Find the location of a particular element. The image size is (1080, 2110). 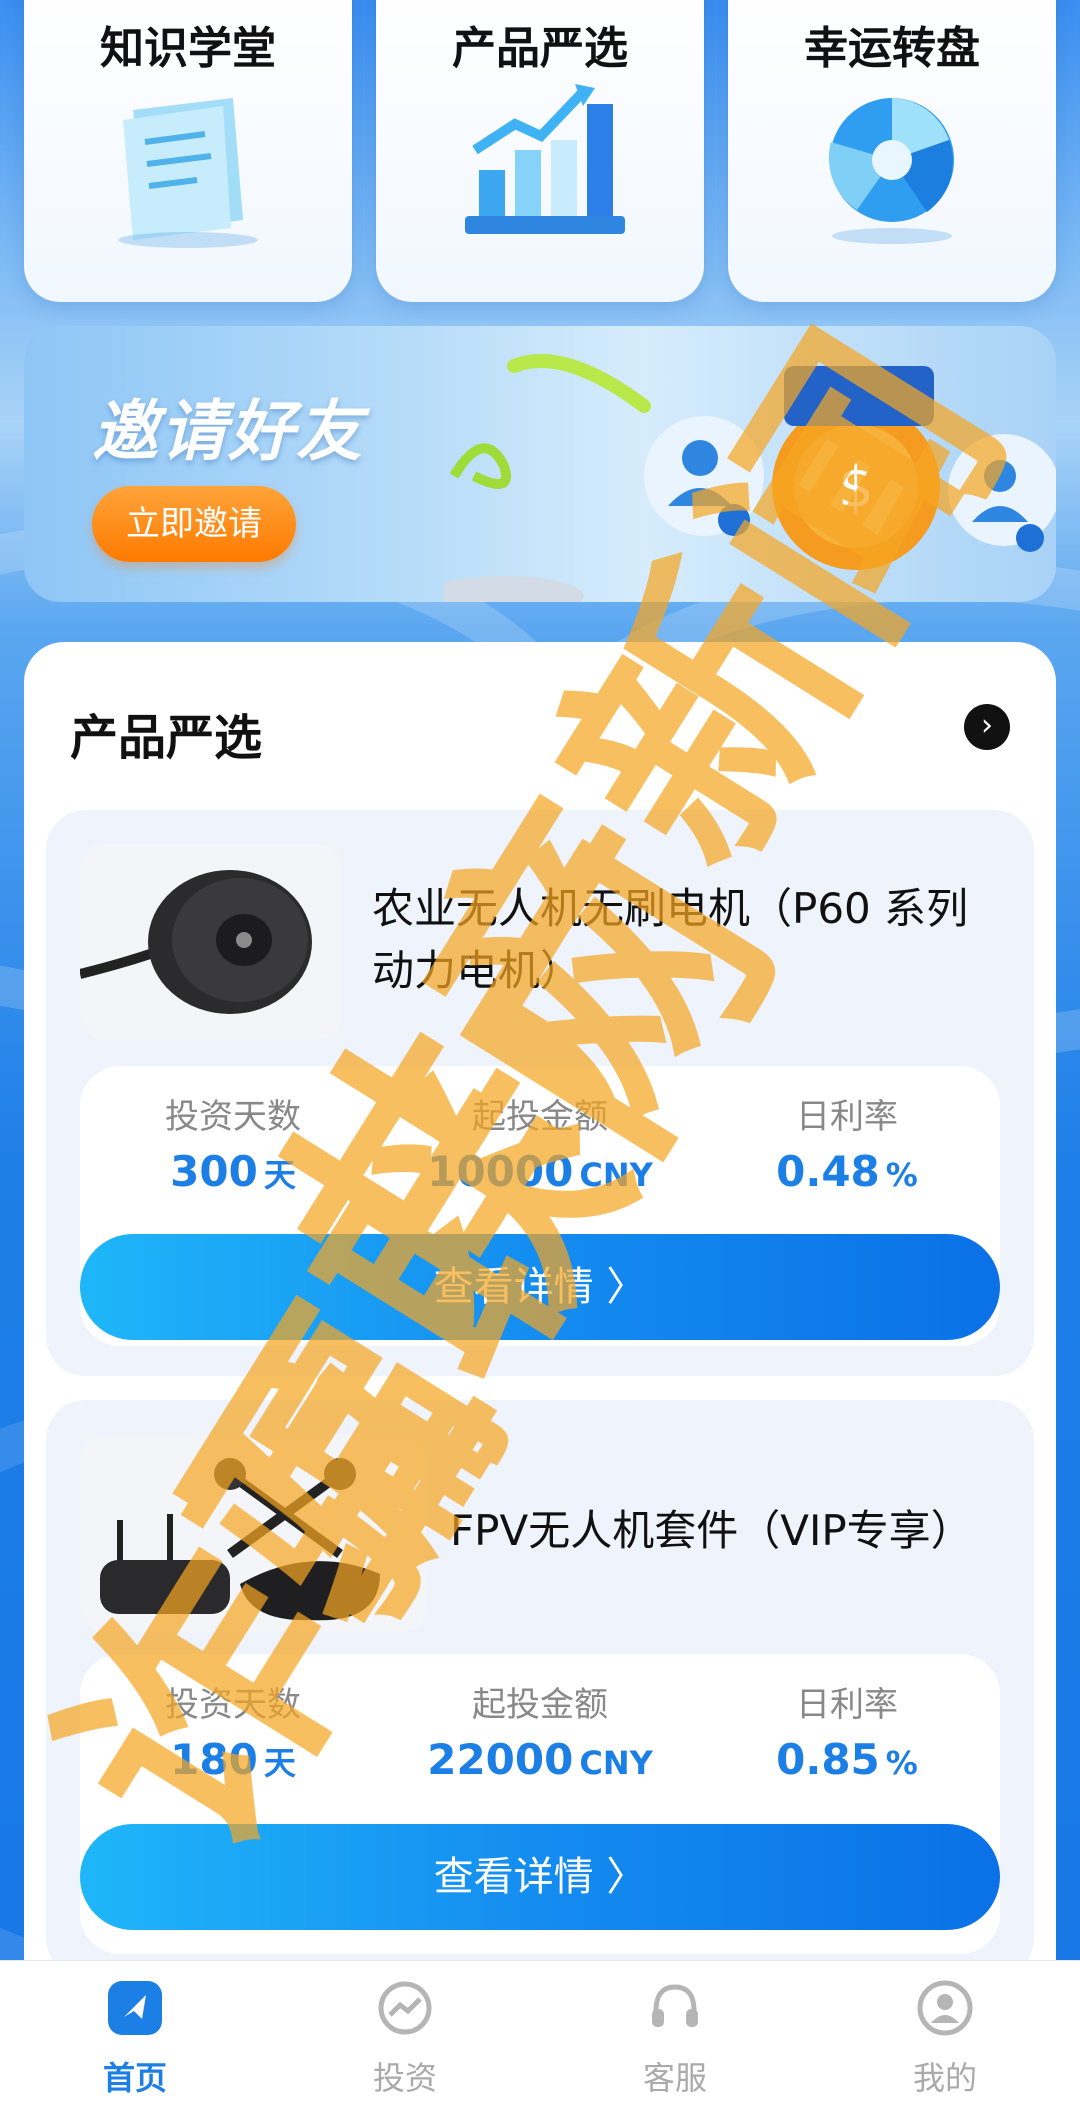

invite-banner: 邀请好友 立即邀请 $ is located at coordinates (540, 464).